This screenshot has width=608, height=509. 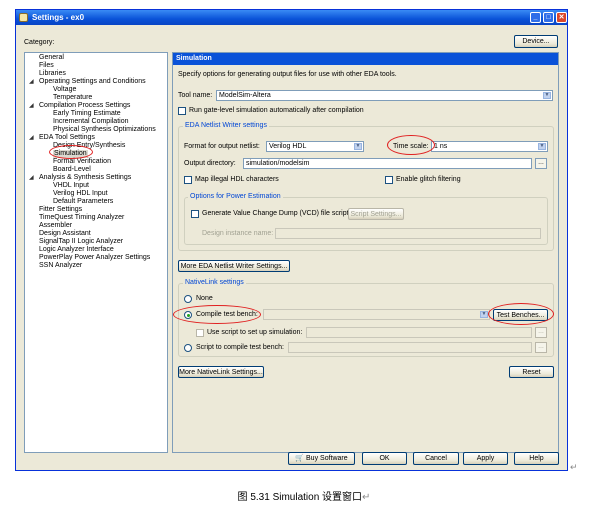 What do you see at coordinates (485, 458) in the screenshot?
I see `apply-button: Apply` at bounding box center [485, 458].